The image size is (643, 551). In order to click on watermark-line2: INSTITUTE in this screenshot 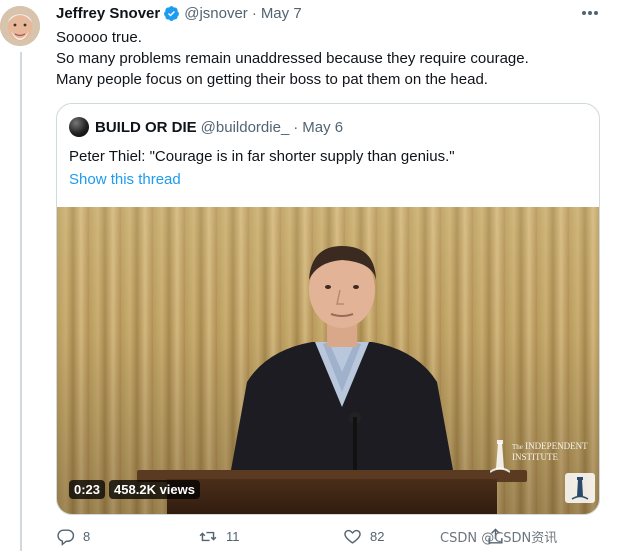, I will do `click(535, 457)`.